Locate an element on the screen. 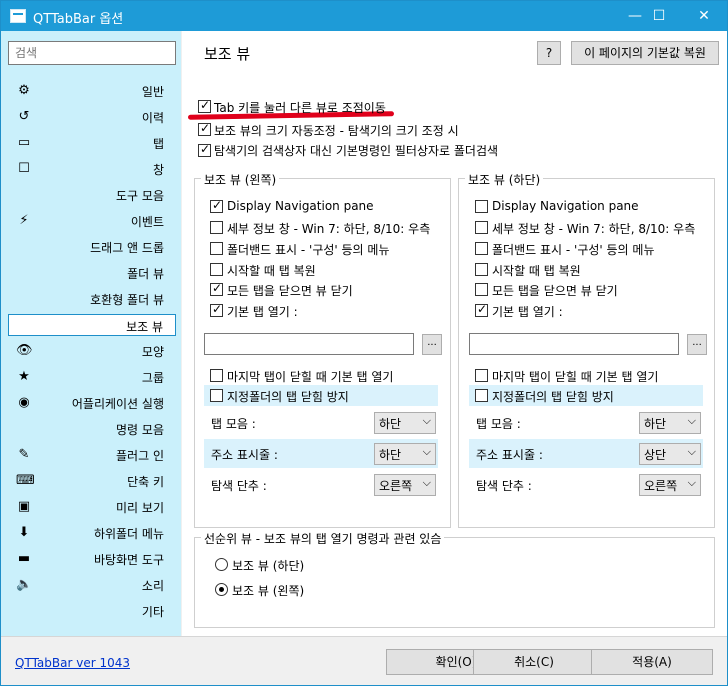 The width and height of the screenshot is (728, 686). priority-view-legend: 선순위 뷰 - 보조 뷰의 탭 열기 명령과 관련 있슴 is located at coordinates (323, 538).